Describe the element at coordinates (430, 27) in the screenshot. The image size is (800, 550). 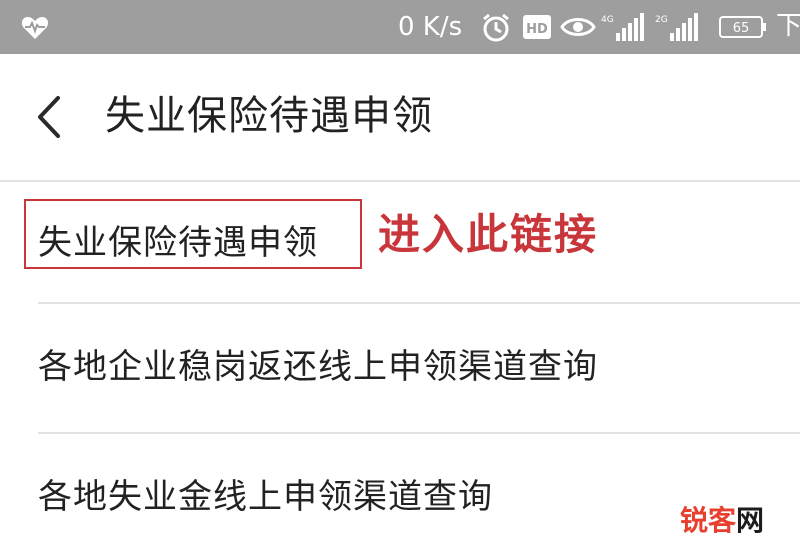
I see `network-speed: 0 K/s` at that location.